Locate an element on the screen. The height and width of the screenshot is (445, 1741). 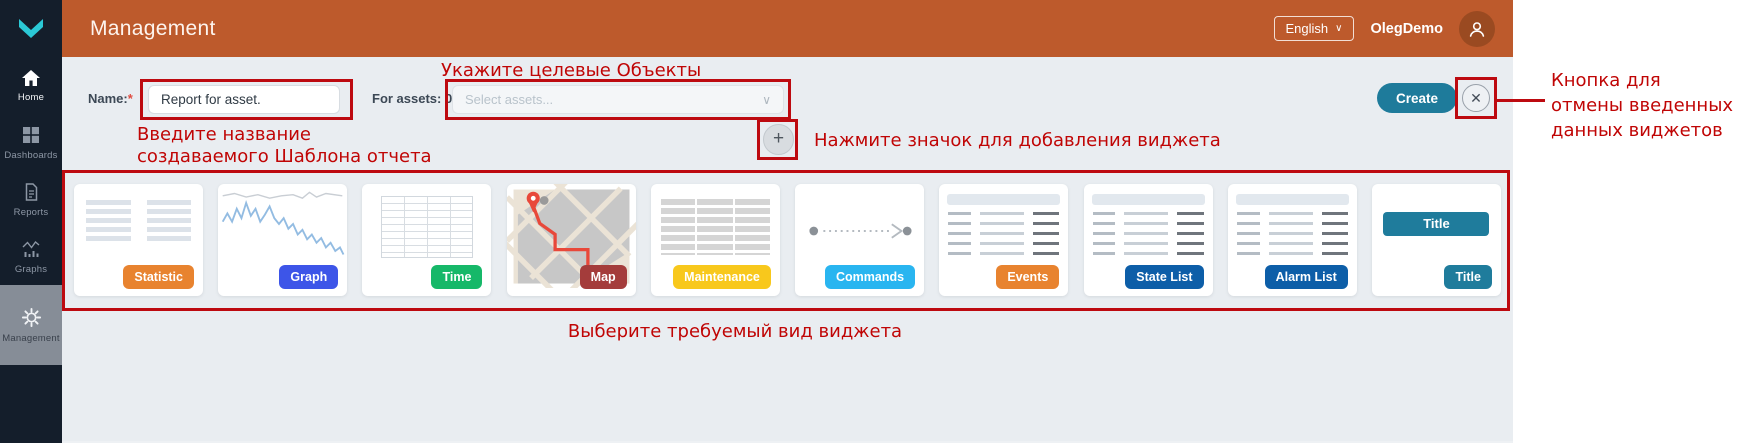
widget-card-maintenance: Maintenance is located at coordinates (715, 240).